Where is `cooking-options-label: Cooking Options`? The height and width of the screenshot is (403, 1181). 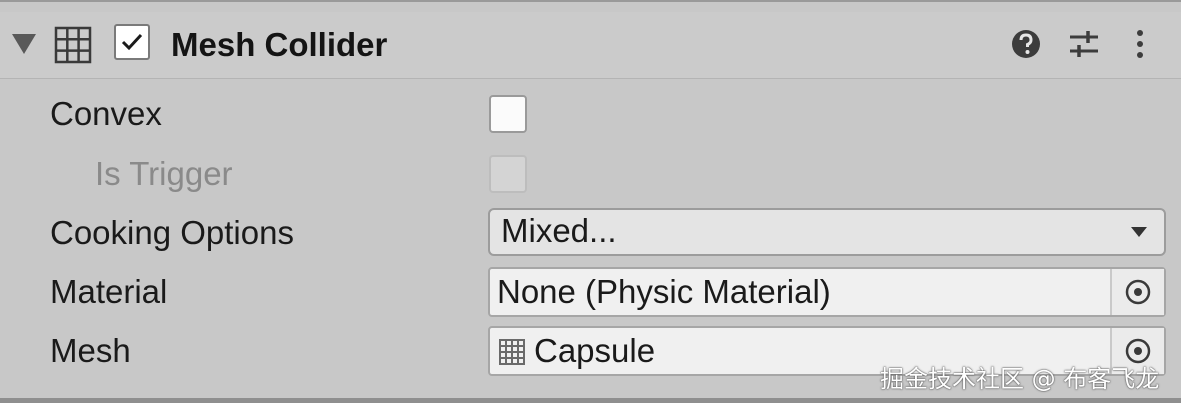
cooking-options-label: Cooking Options is located at coordinates (172, 232).